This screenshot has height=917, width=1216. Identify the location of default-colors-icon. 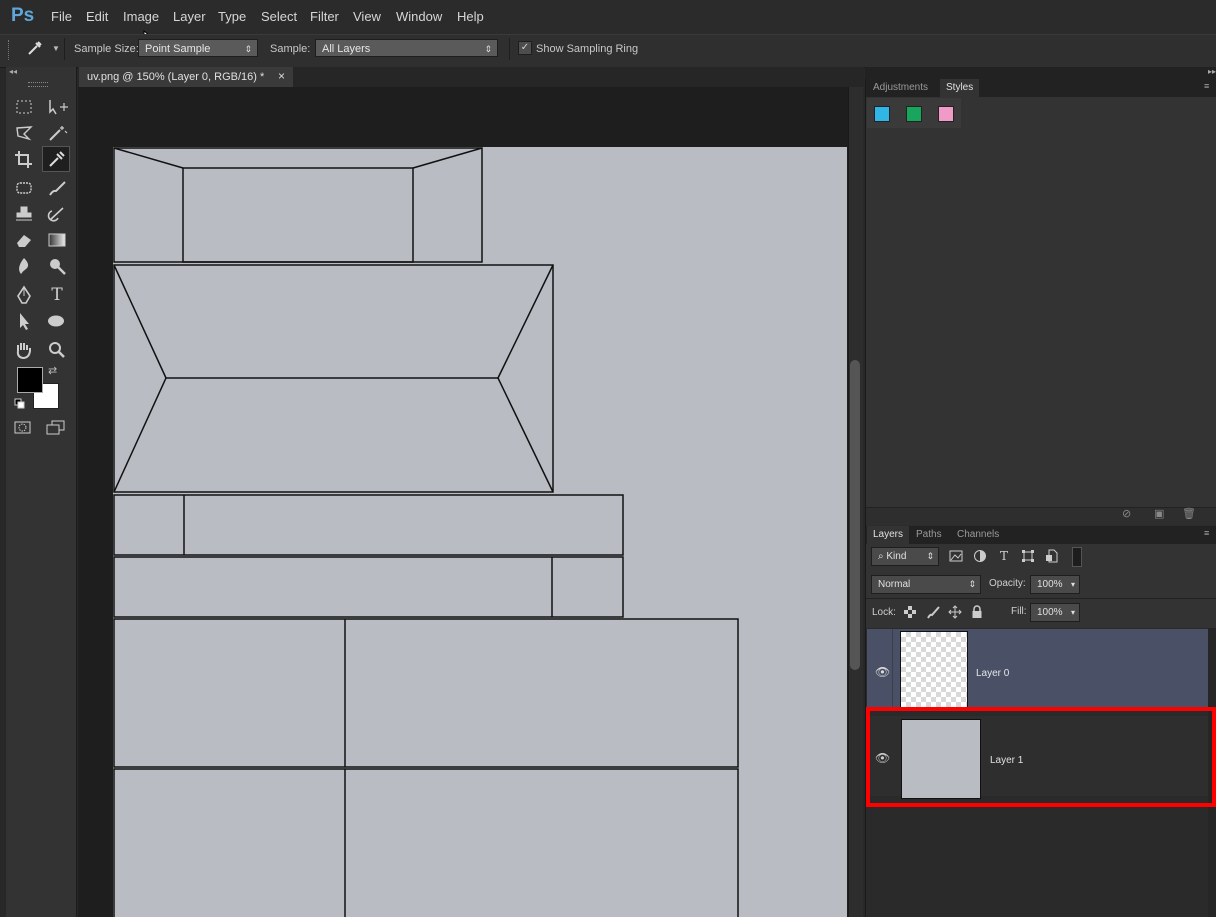
(20, 404).